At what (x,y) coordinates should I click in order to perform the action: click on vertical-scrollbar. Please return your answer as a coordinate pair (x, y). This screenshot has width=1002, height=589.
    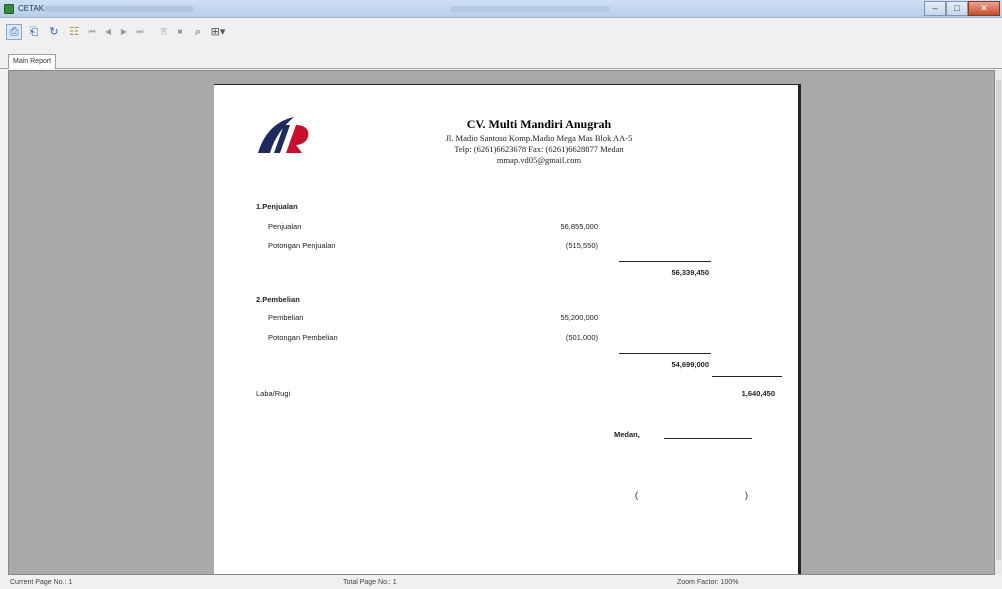
    Looking at the image, I should click on (998, 322).